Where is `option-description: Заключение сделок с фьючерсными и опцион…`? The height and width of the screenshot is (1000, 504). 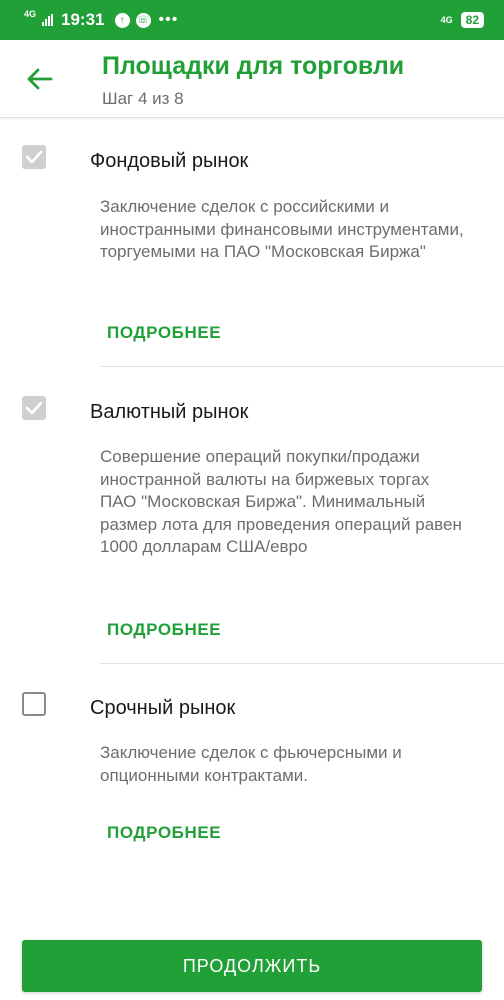
option-description: Заключение сделок с фьючерсными и опцион… is located at coordinates (251, 764).